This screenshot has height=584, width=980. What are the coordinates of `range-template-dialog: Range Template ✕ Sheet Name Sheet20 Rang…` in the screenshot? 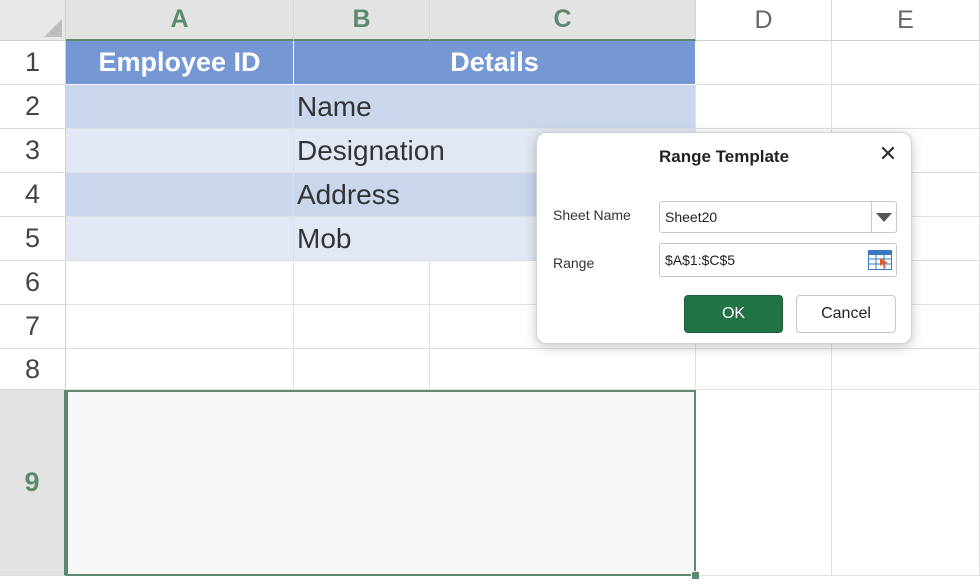 It's located at (724, 238).